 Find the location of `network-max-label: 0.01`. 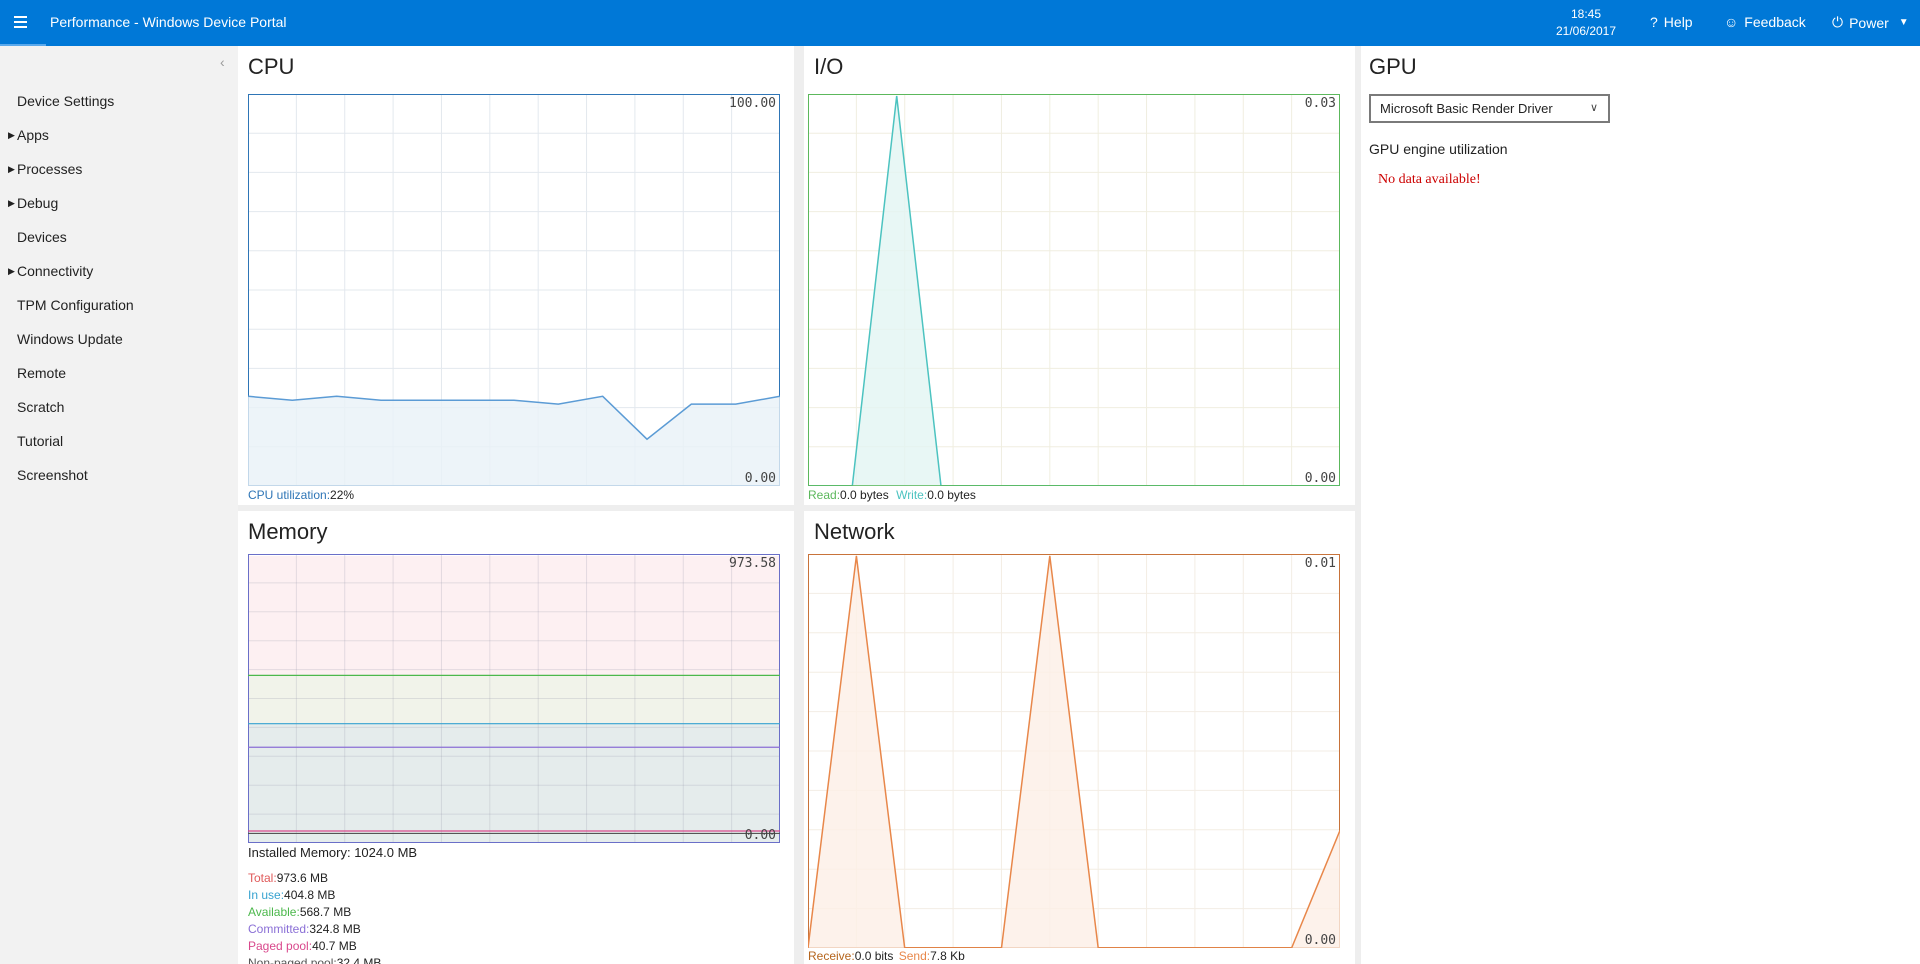

network-max-label: 0.01 is located at coordinates (1320, 563).